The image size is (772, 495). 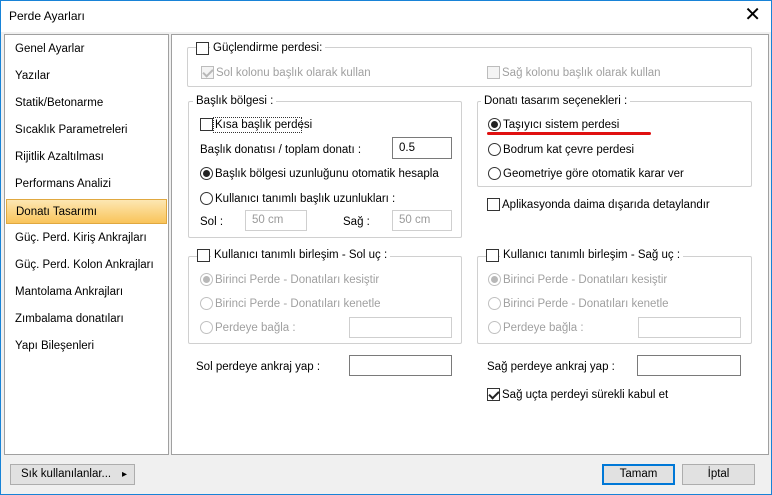 I want to click on user-defined-label: Kullanıcı tanımlı başlık uzunlukları :, so click(x=305, y=199).